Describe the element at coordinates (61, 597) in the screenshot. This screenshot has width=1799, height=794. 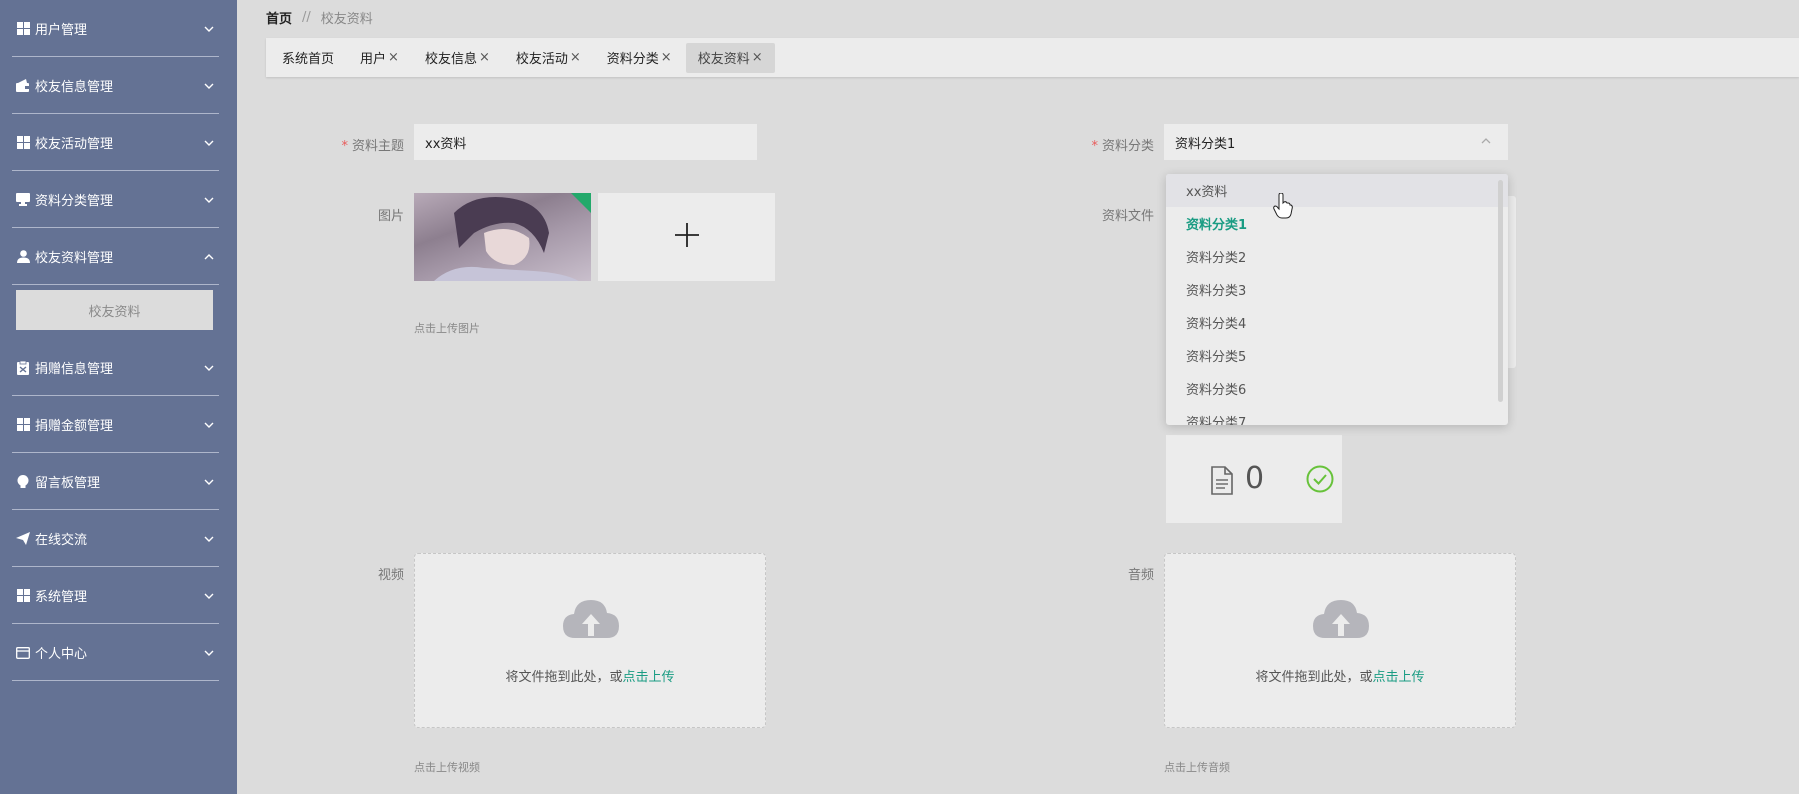
I see `menu-item-label: 系统管理` at that location.